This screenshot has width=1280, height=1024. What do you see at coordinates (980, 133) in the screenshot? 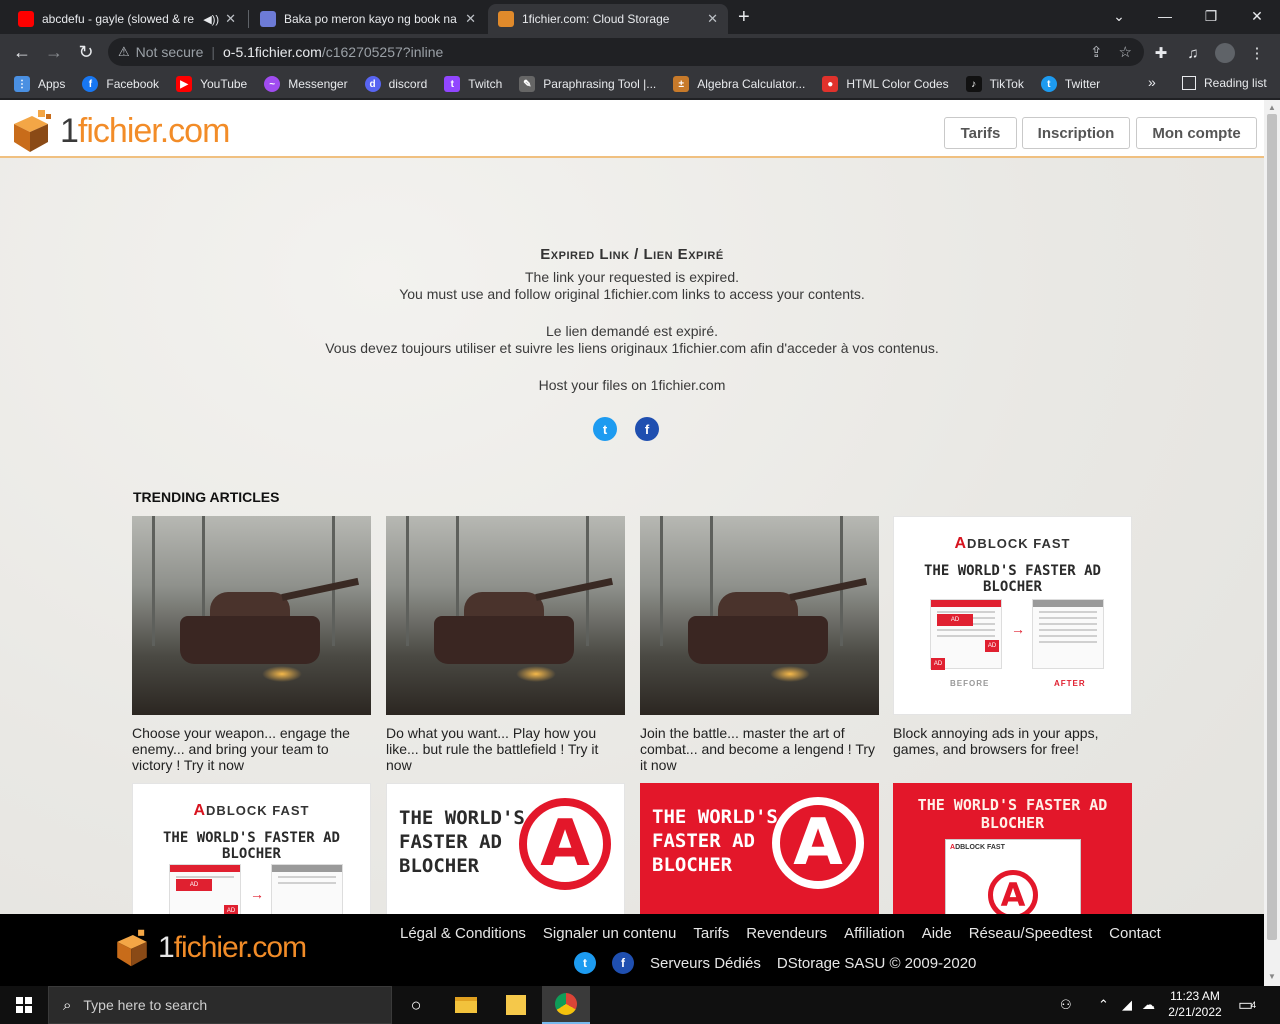
I see `tarifs-button: Tarifs` at bounding box center [980, 133].